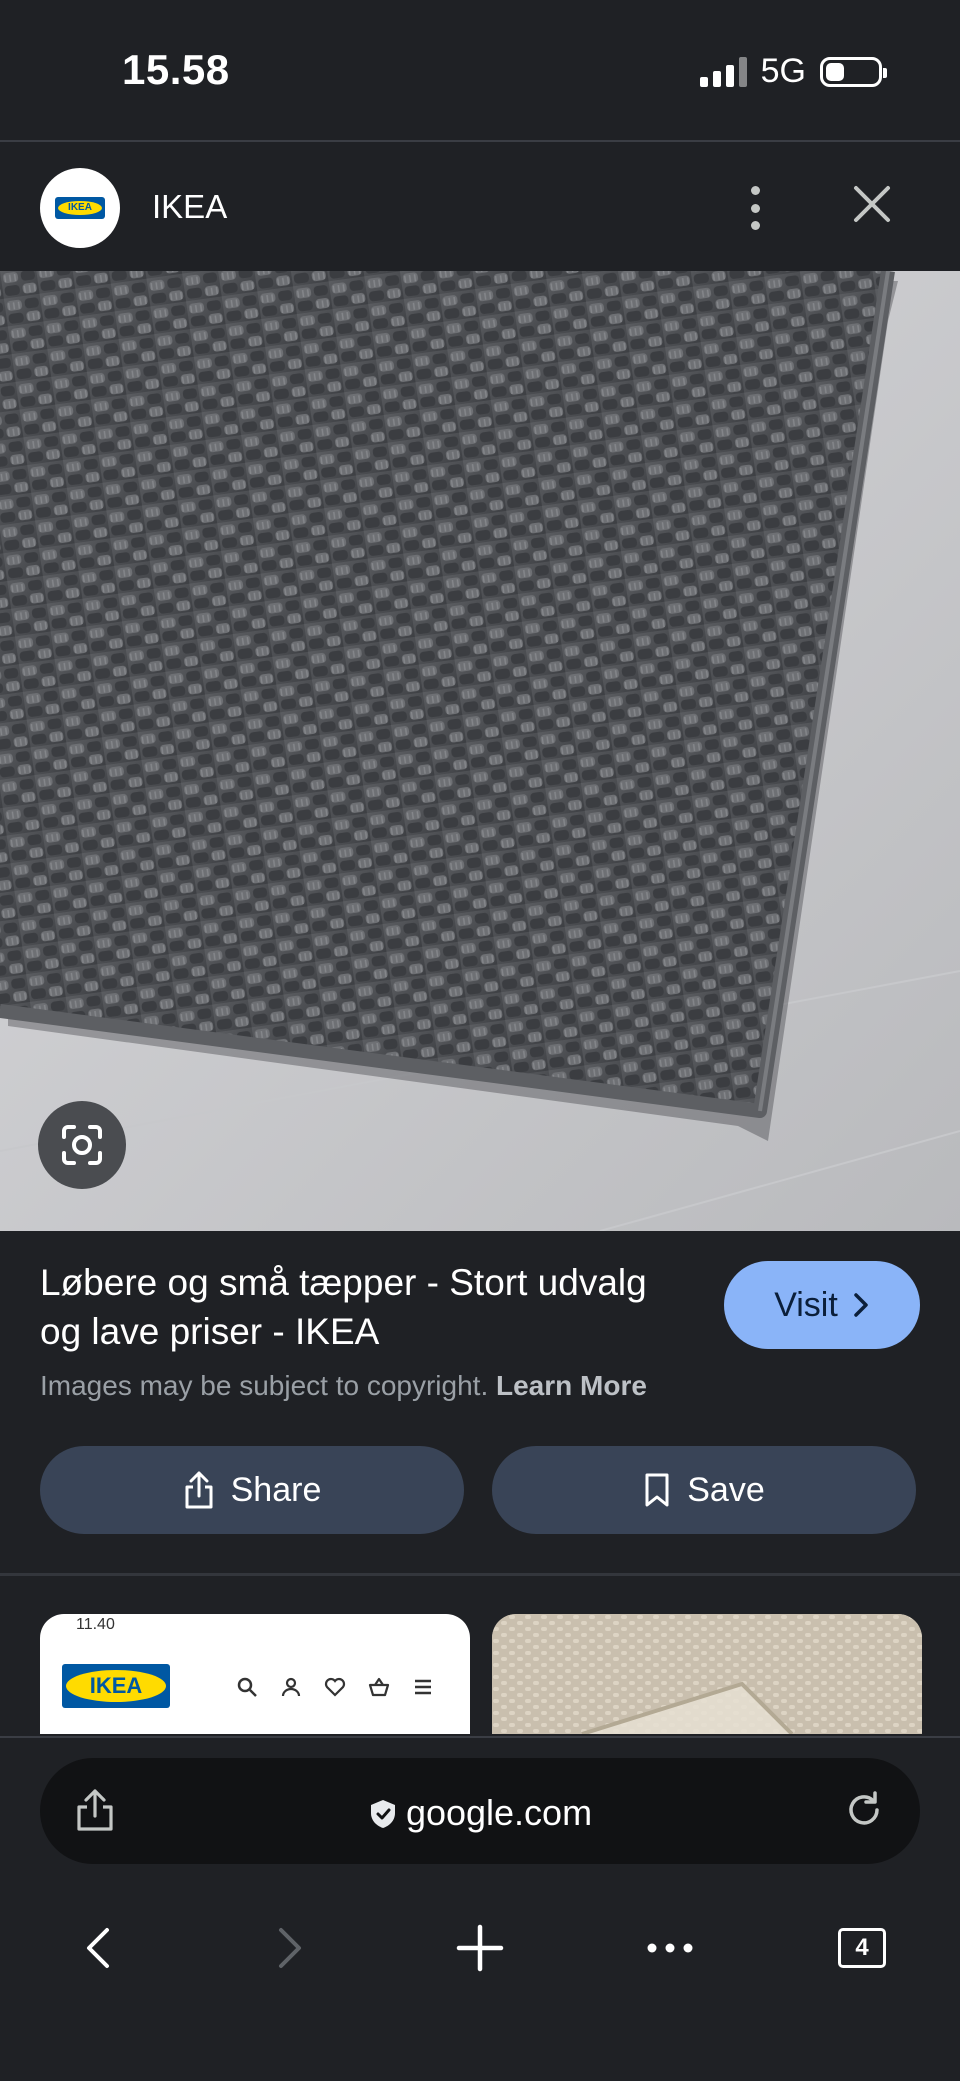 Image resolution: width=960 pixels, height=2081 pixels. I want to click on site-logo: IKEA, so click(80, 208).